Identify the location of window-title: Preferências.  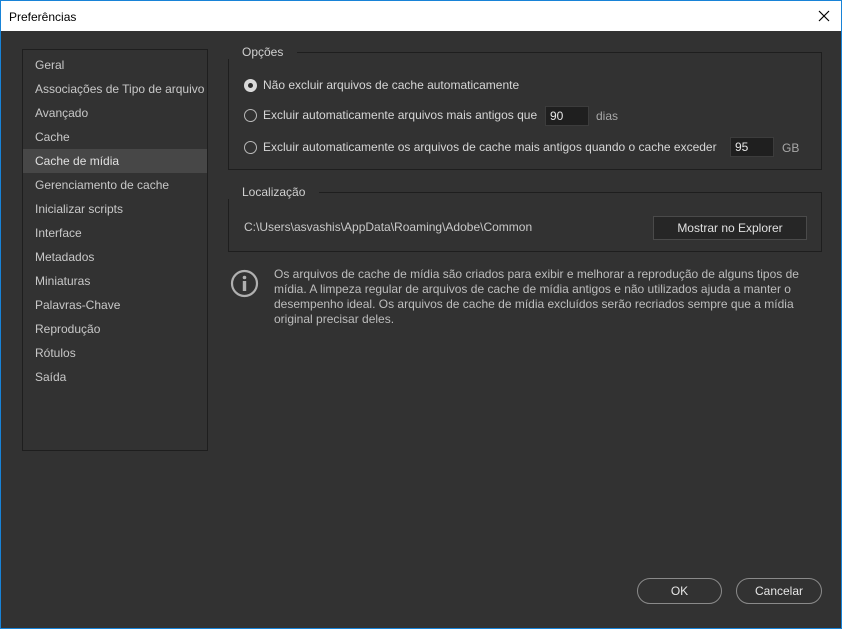
(43, 17).